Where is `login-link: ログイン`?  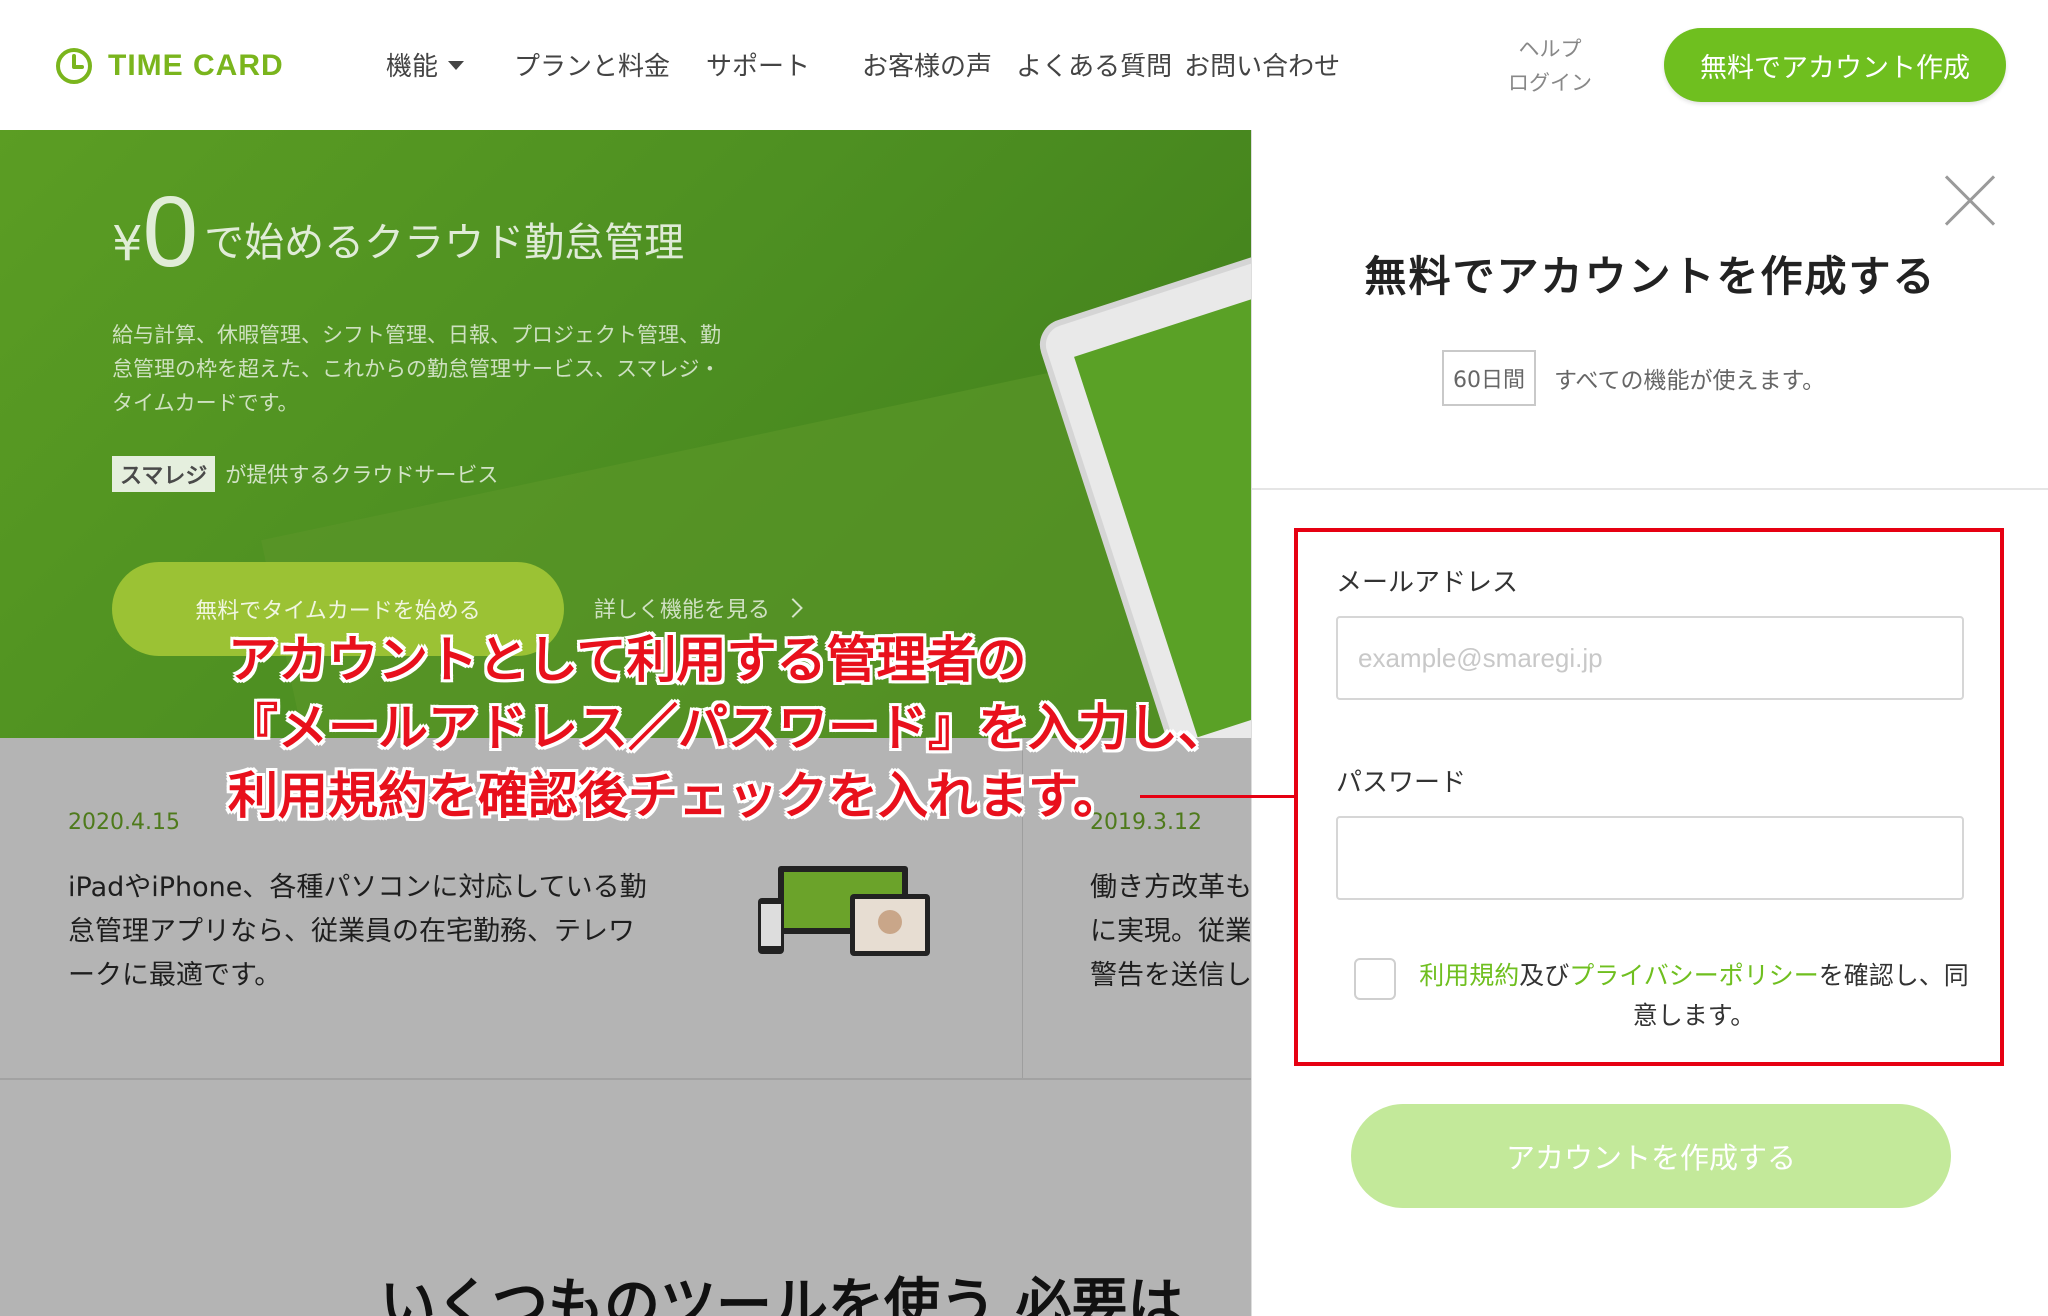 login-link: ログイン is located at coordinates (1550, 83).